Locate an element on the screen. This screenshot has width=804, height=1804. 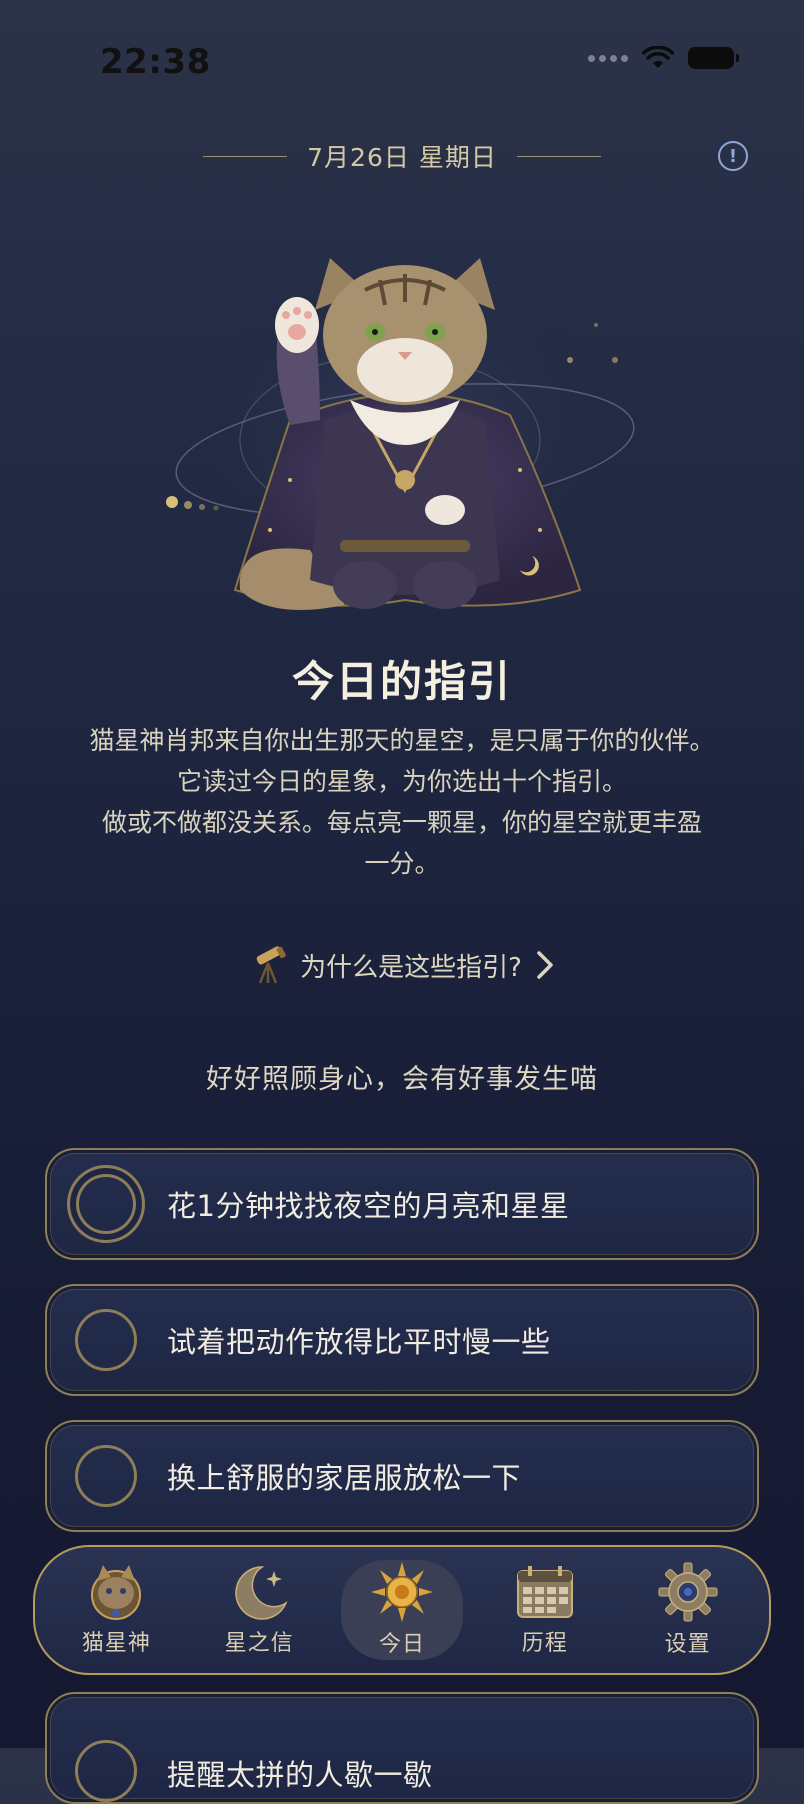
tab-today: 今日 is located at coordinates (401, 1610).